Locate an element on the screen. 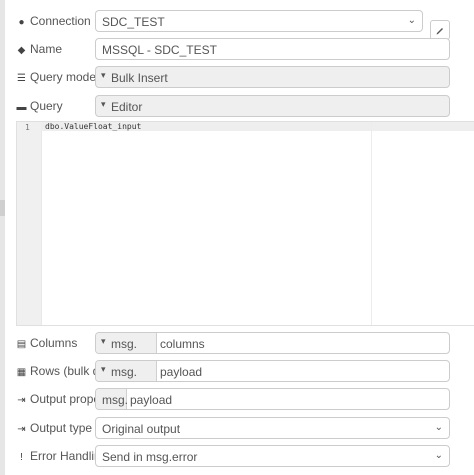  query-mode-select: ▾ Bulk Insert is located at coordinates (272, 77).